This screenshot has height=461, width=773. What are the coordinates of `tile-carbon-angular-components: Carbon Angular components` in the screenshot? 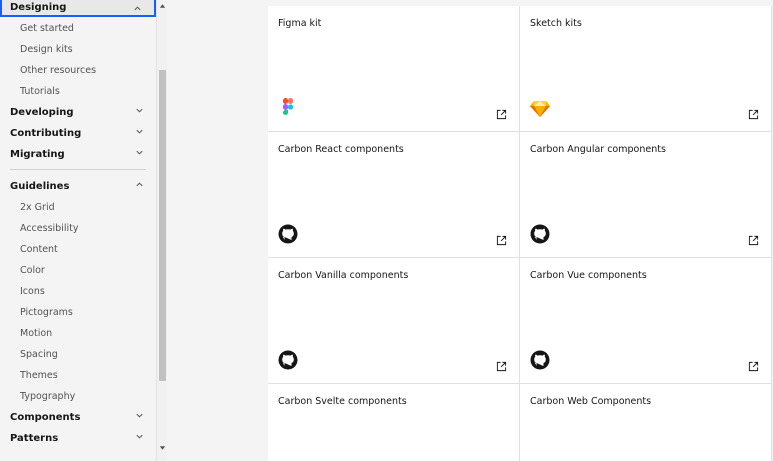 It's located at (646, 195).